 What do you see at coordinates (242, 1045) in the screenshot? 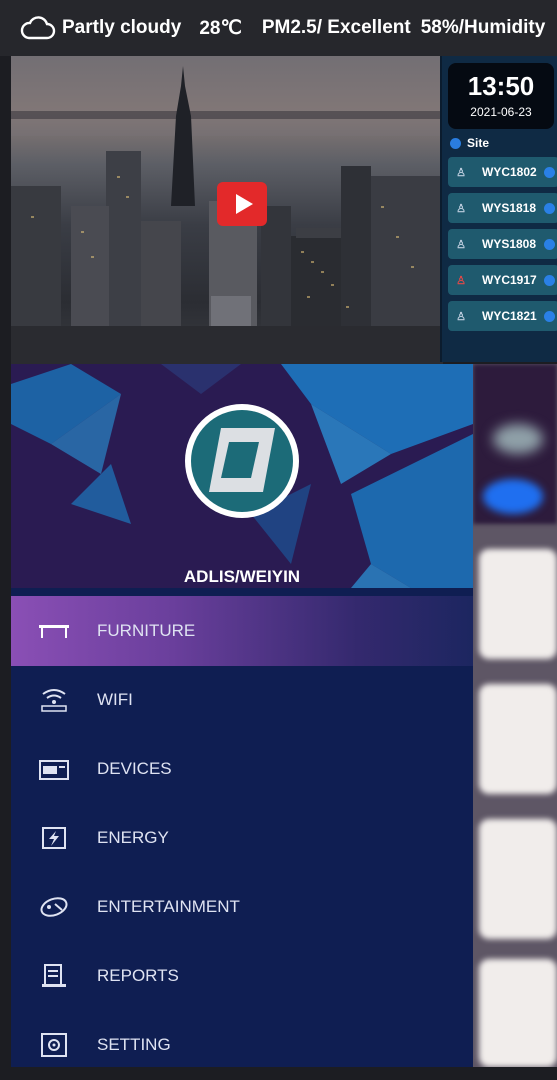
I see `menu-item-setting: SETTING` at bounding box center [242, 1045].